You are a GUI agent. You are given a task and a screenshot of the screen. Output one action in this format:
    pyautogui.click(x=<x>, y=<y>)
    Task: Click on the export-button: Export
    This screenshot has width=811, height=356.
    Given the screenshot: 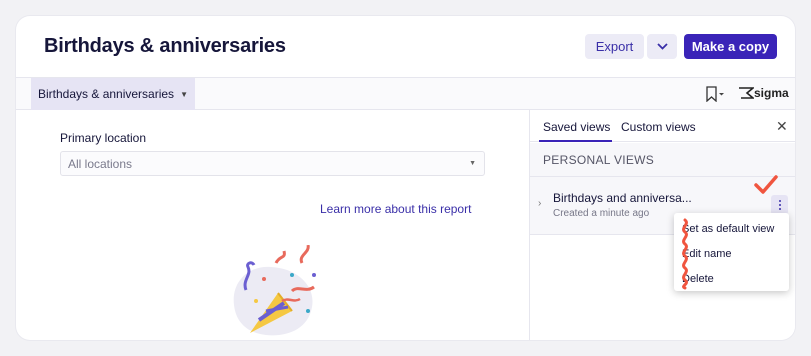 What is the action you would take?
    pyautogui.click(x=614, y=46)
    